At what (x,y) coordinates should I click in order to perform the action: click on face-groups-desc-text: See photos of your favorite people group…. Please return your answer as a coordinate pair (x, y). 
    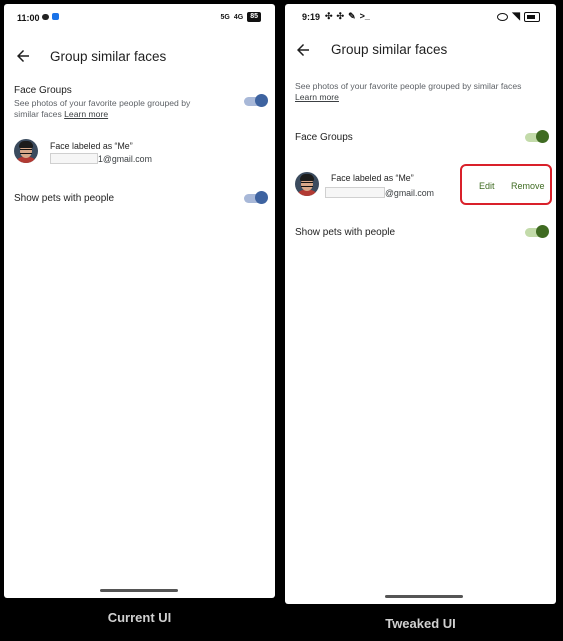
    Looking at the image, I should click on (408, 86).